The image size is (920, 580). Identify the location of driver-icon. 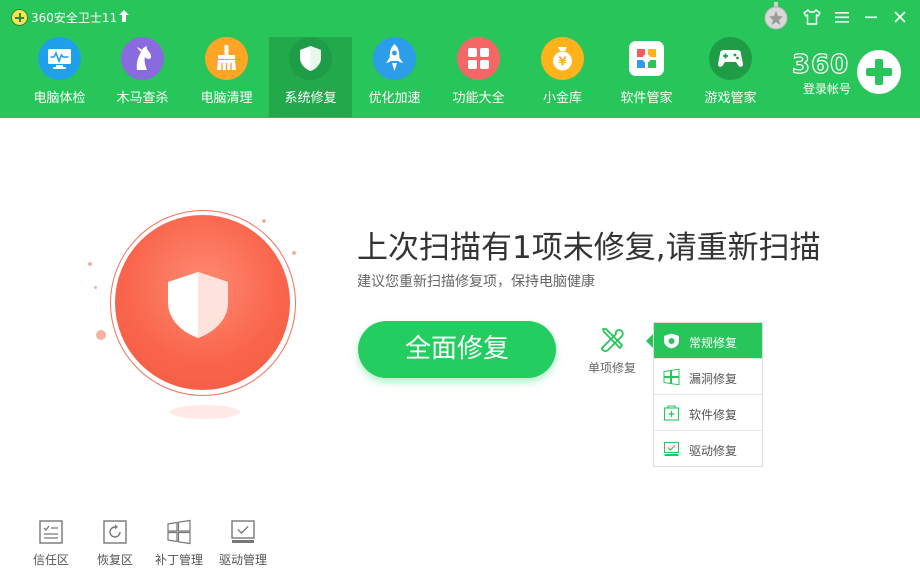
(671, 448).